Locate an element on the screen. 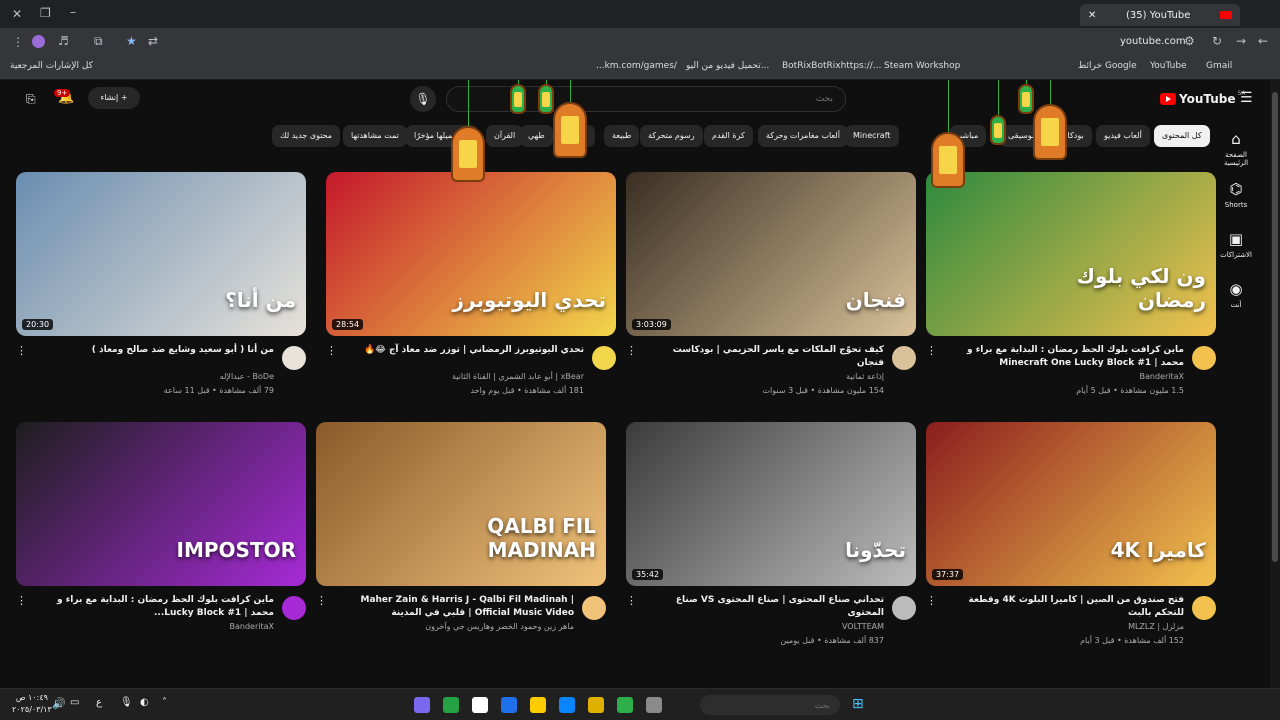 The width and height of the screenshot is (1280, 720). recorder-icon is located at coordinates (422, 705).